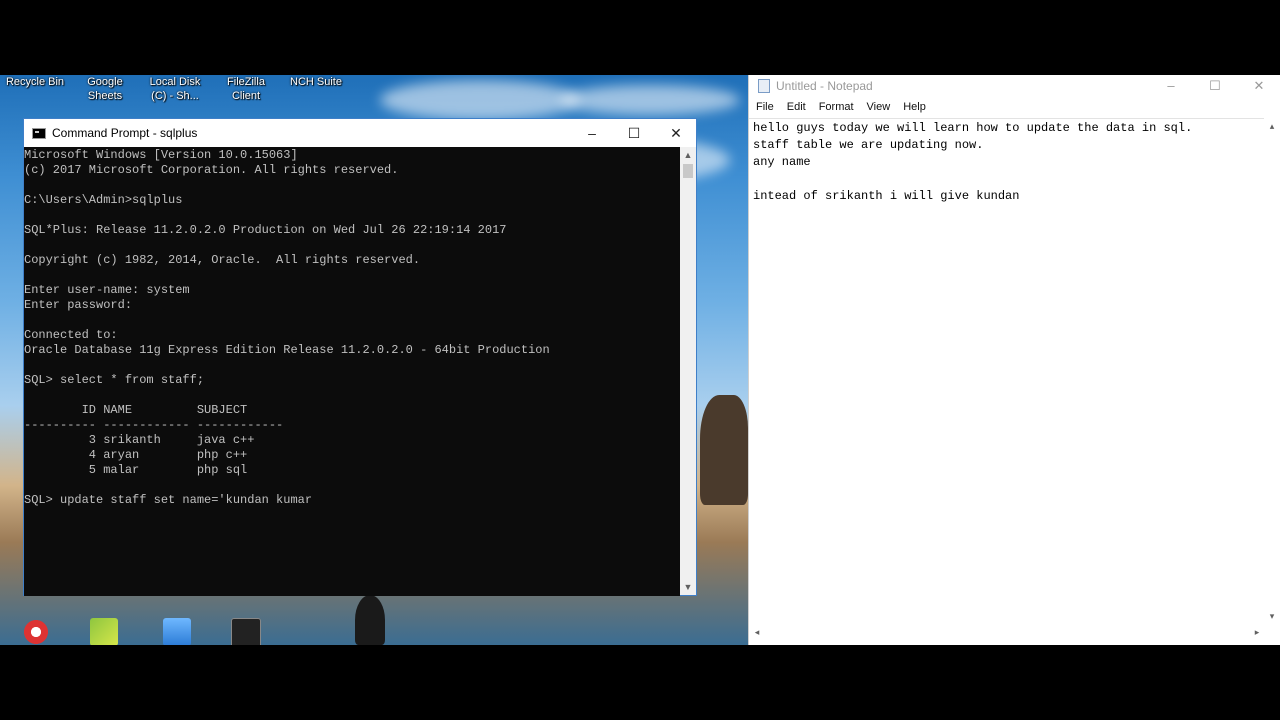 The height and width of the screenshot is (720, 1280). I want to click on menu-help: Help, so click(914, 107).